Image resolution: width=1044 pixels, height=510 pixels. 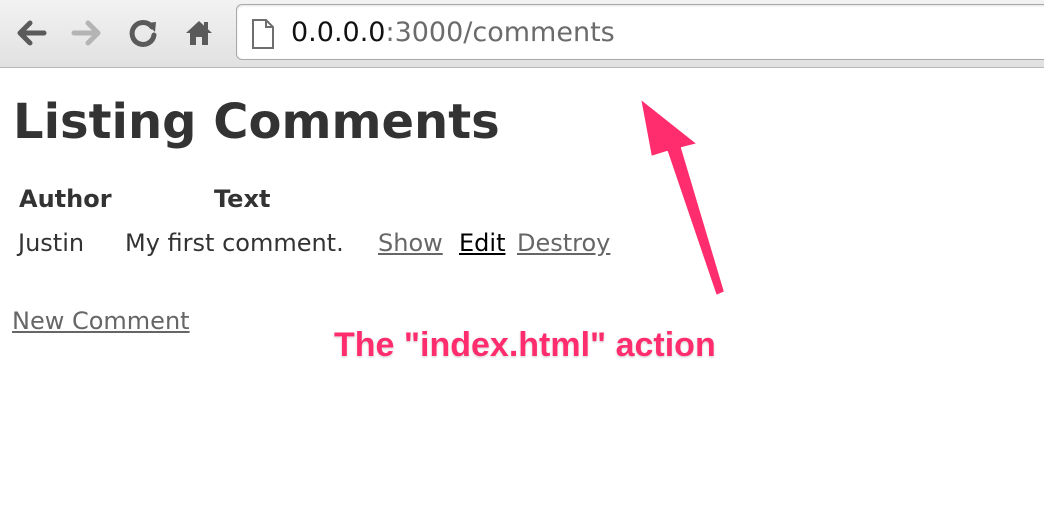 I want to click on column-header-author: Author, so click(x=65, y=199).